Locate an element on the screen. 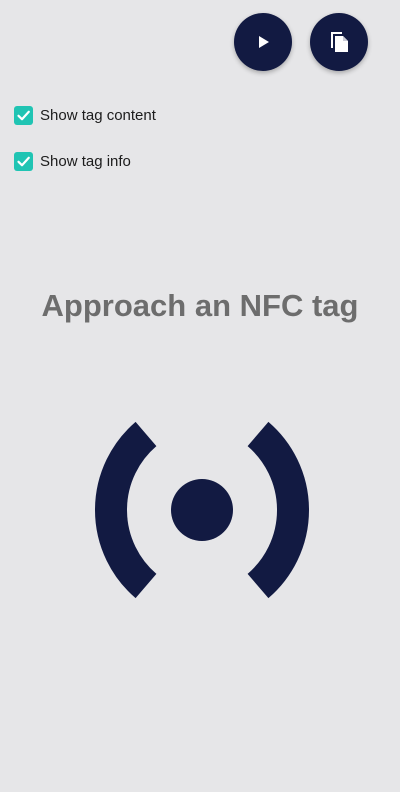 Image resolution: width=400 pixels, height=792 pixels. page-title: Approach an NFC tag is located at coordinates (200, 305).